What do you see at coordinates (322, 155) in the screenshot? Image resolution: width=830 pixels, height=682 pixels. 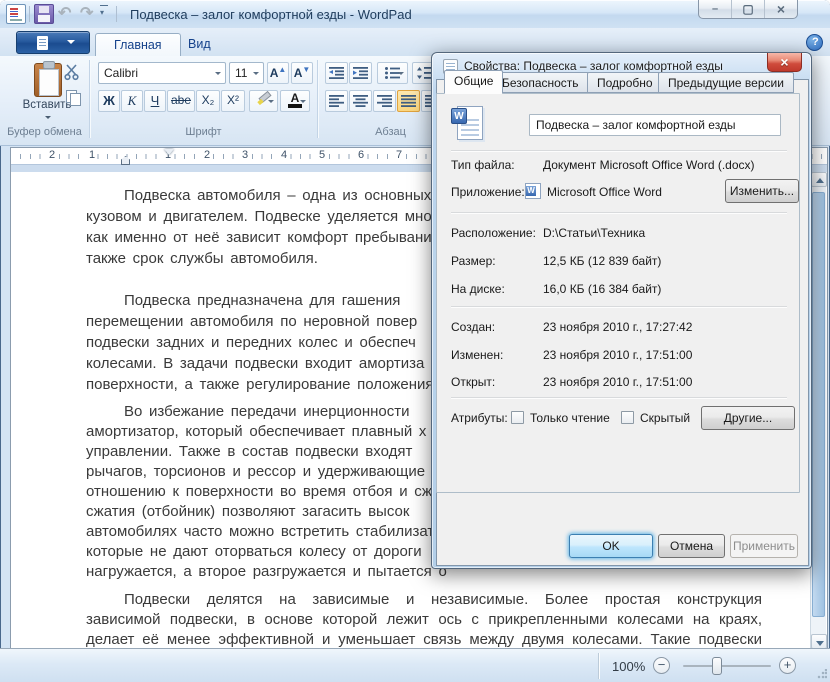 I see `ruler-number: 5` at bounding box center [322, 155].